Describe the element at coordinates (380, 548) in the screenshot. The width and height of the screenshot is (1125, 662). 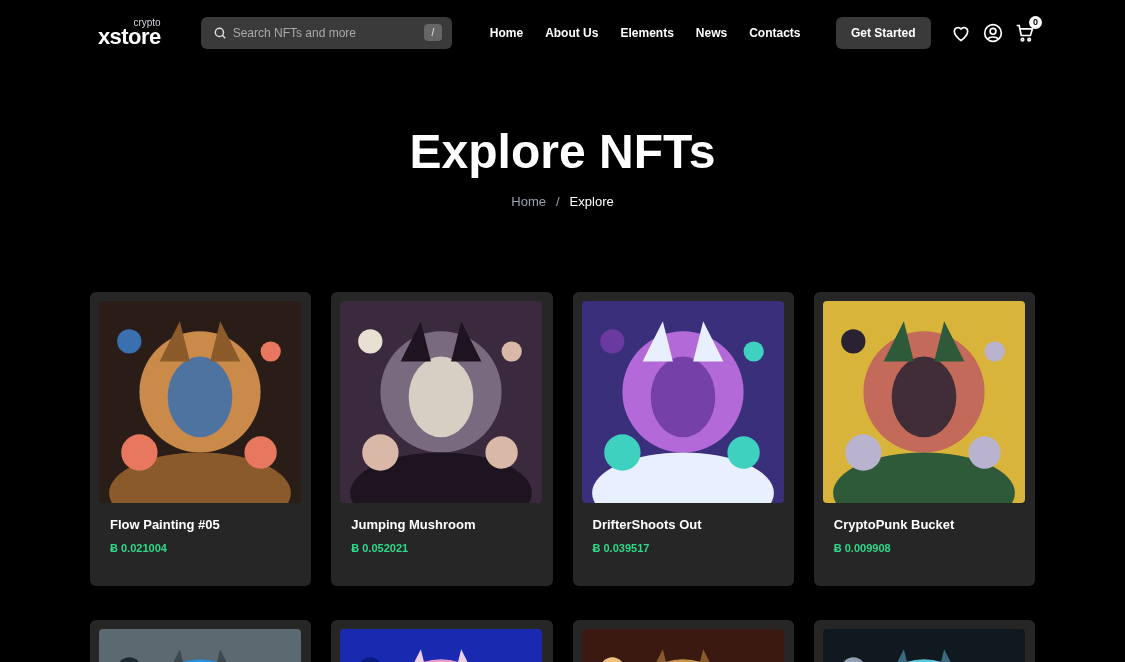
I see `nft-price: Ƀ 0.052021` at that location.